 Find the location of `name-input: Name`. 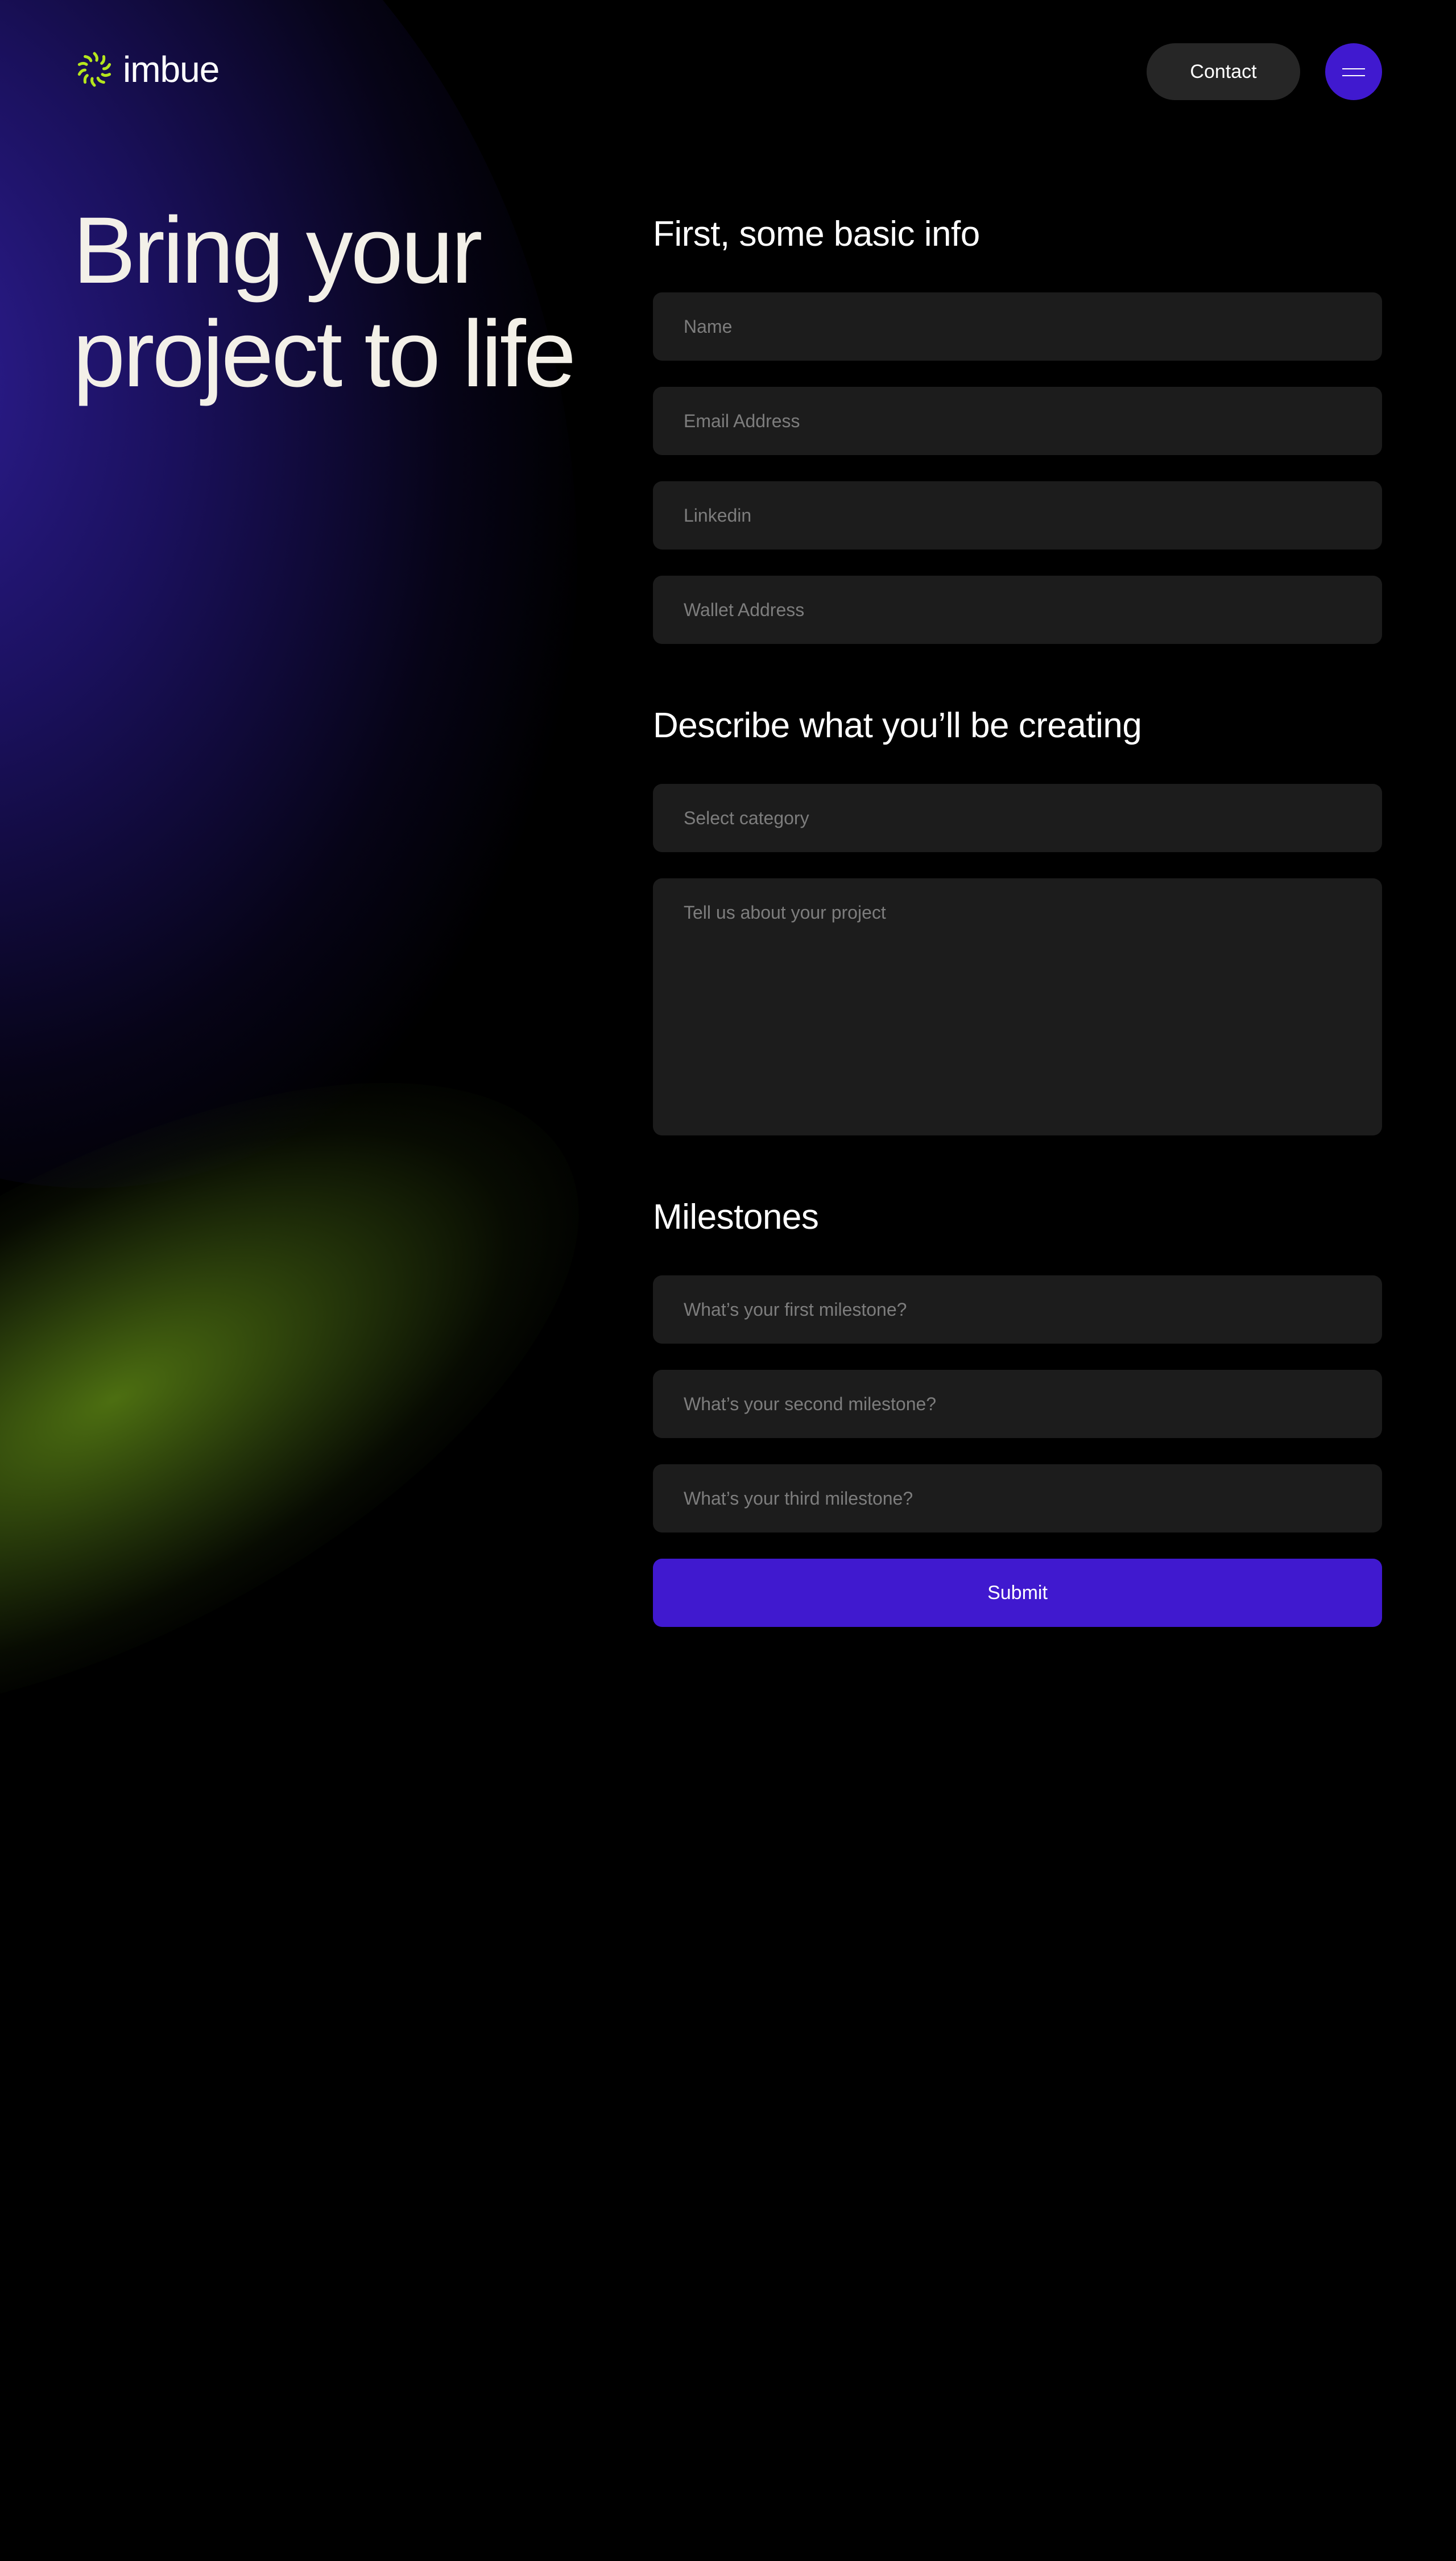

name-input: Name is located at coordinates (1017, 326).